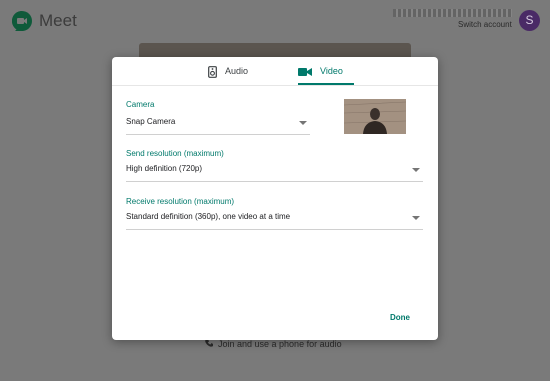 Image resolution: width=550 pixels, height=381 pixels. Describe the element at coordinates (140, 104) in the screenshot. I see `camera-label: Camera` at that location.